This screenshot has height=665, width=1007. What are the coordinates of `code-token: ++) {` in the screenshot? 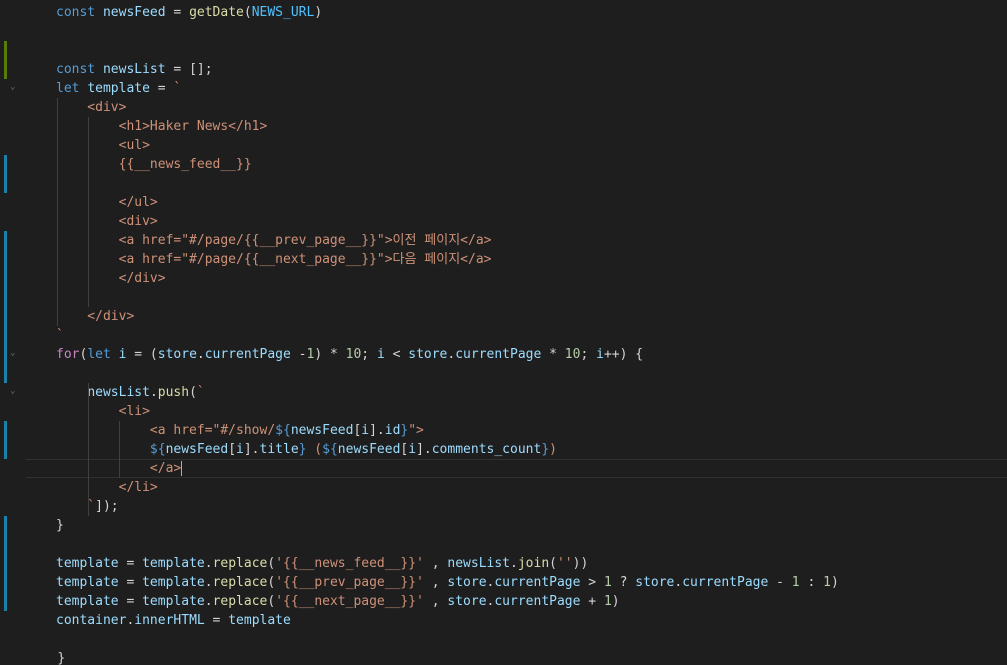 It's located at (623, 354).